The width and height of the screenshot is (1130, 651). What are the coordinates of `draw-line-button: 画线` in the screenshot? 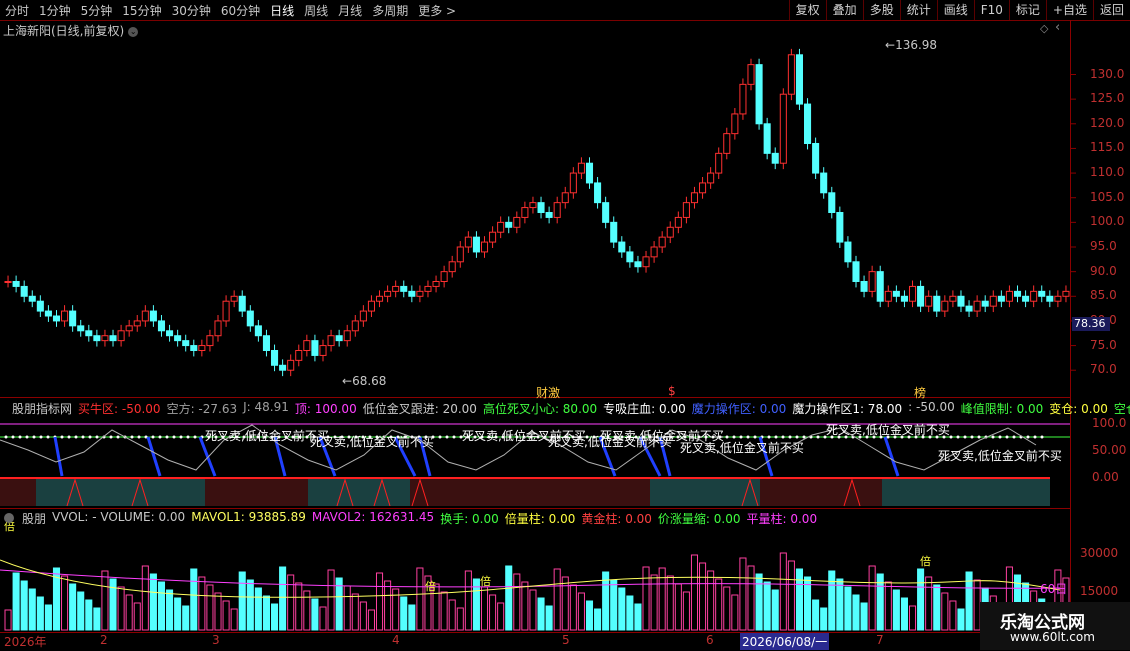 It's located at (955, 10).